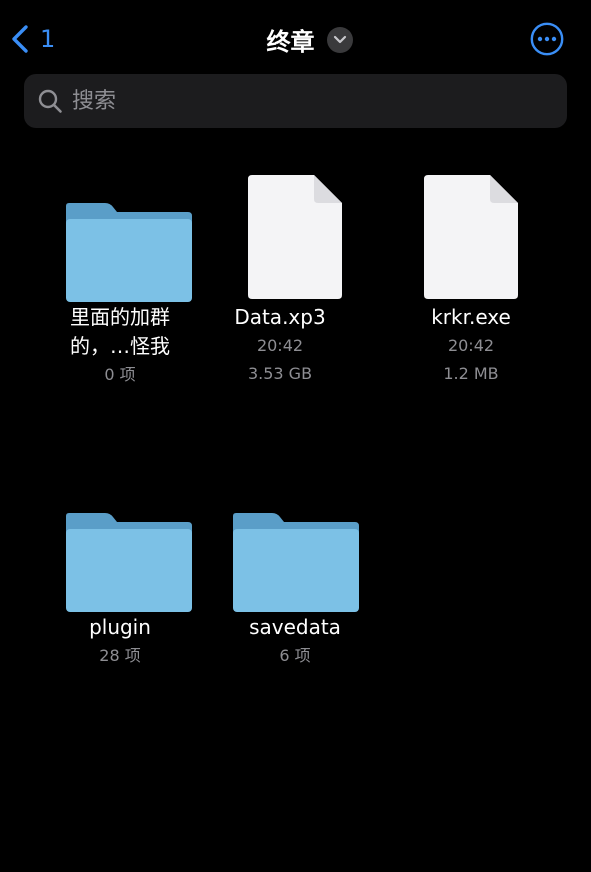  I want to click on more-button, so click(547, 39).